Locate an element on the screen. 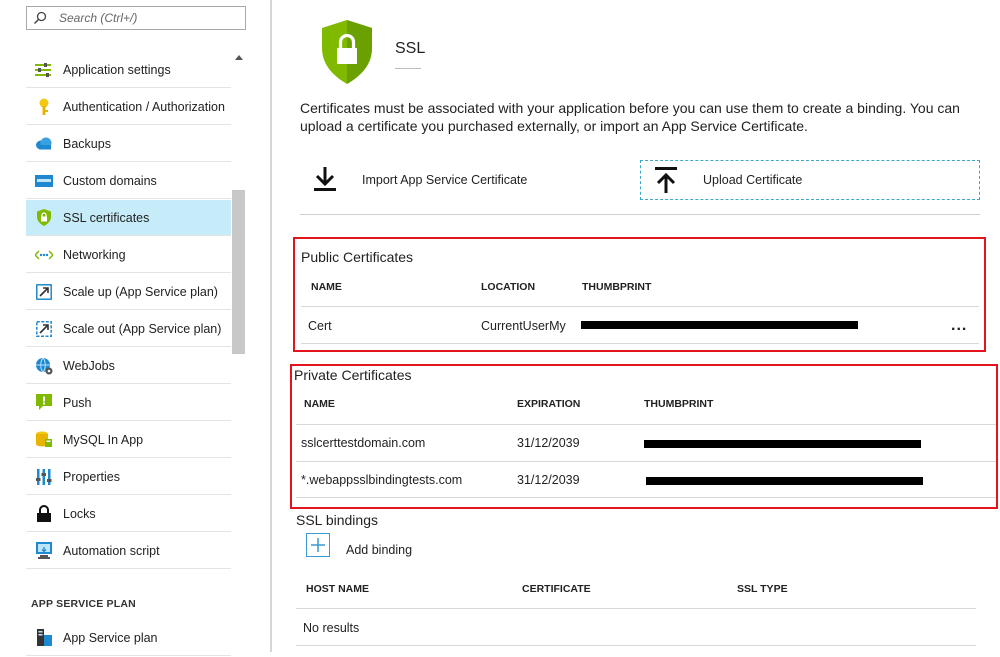  automation-script-icon is located at coordinates (44, 551).